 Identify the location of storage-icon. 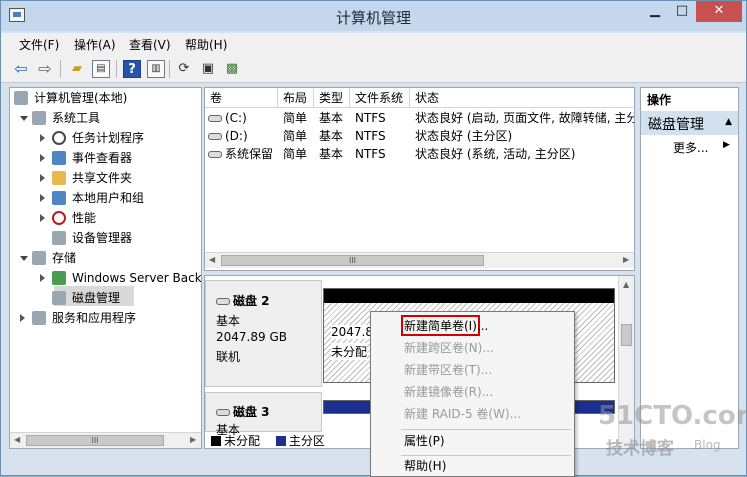
(39, 258).